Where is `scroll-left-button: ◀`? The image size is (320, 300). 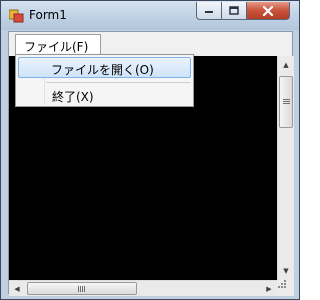 scroll-left-button: ◀ is located at coordinates (17, 288).